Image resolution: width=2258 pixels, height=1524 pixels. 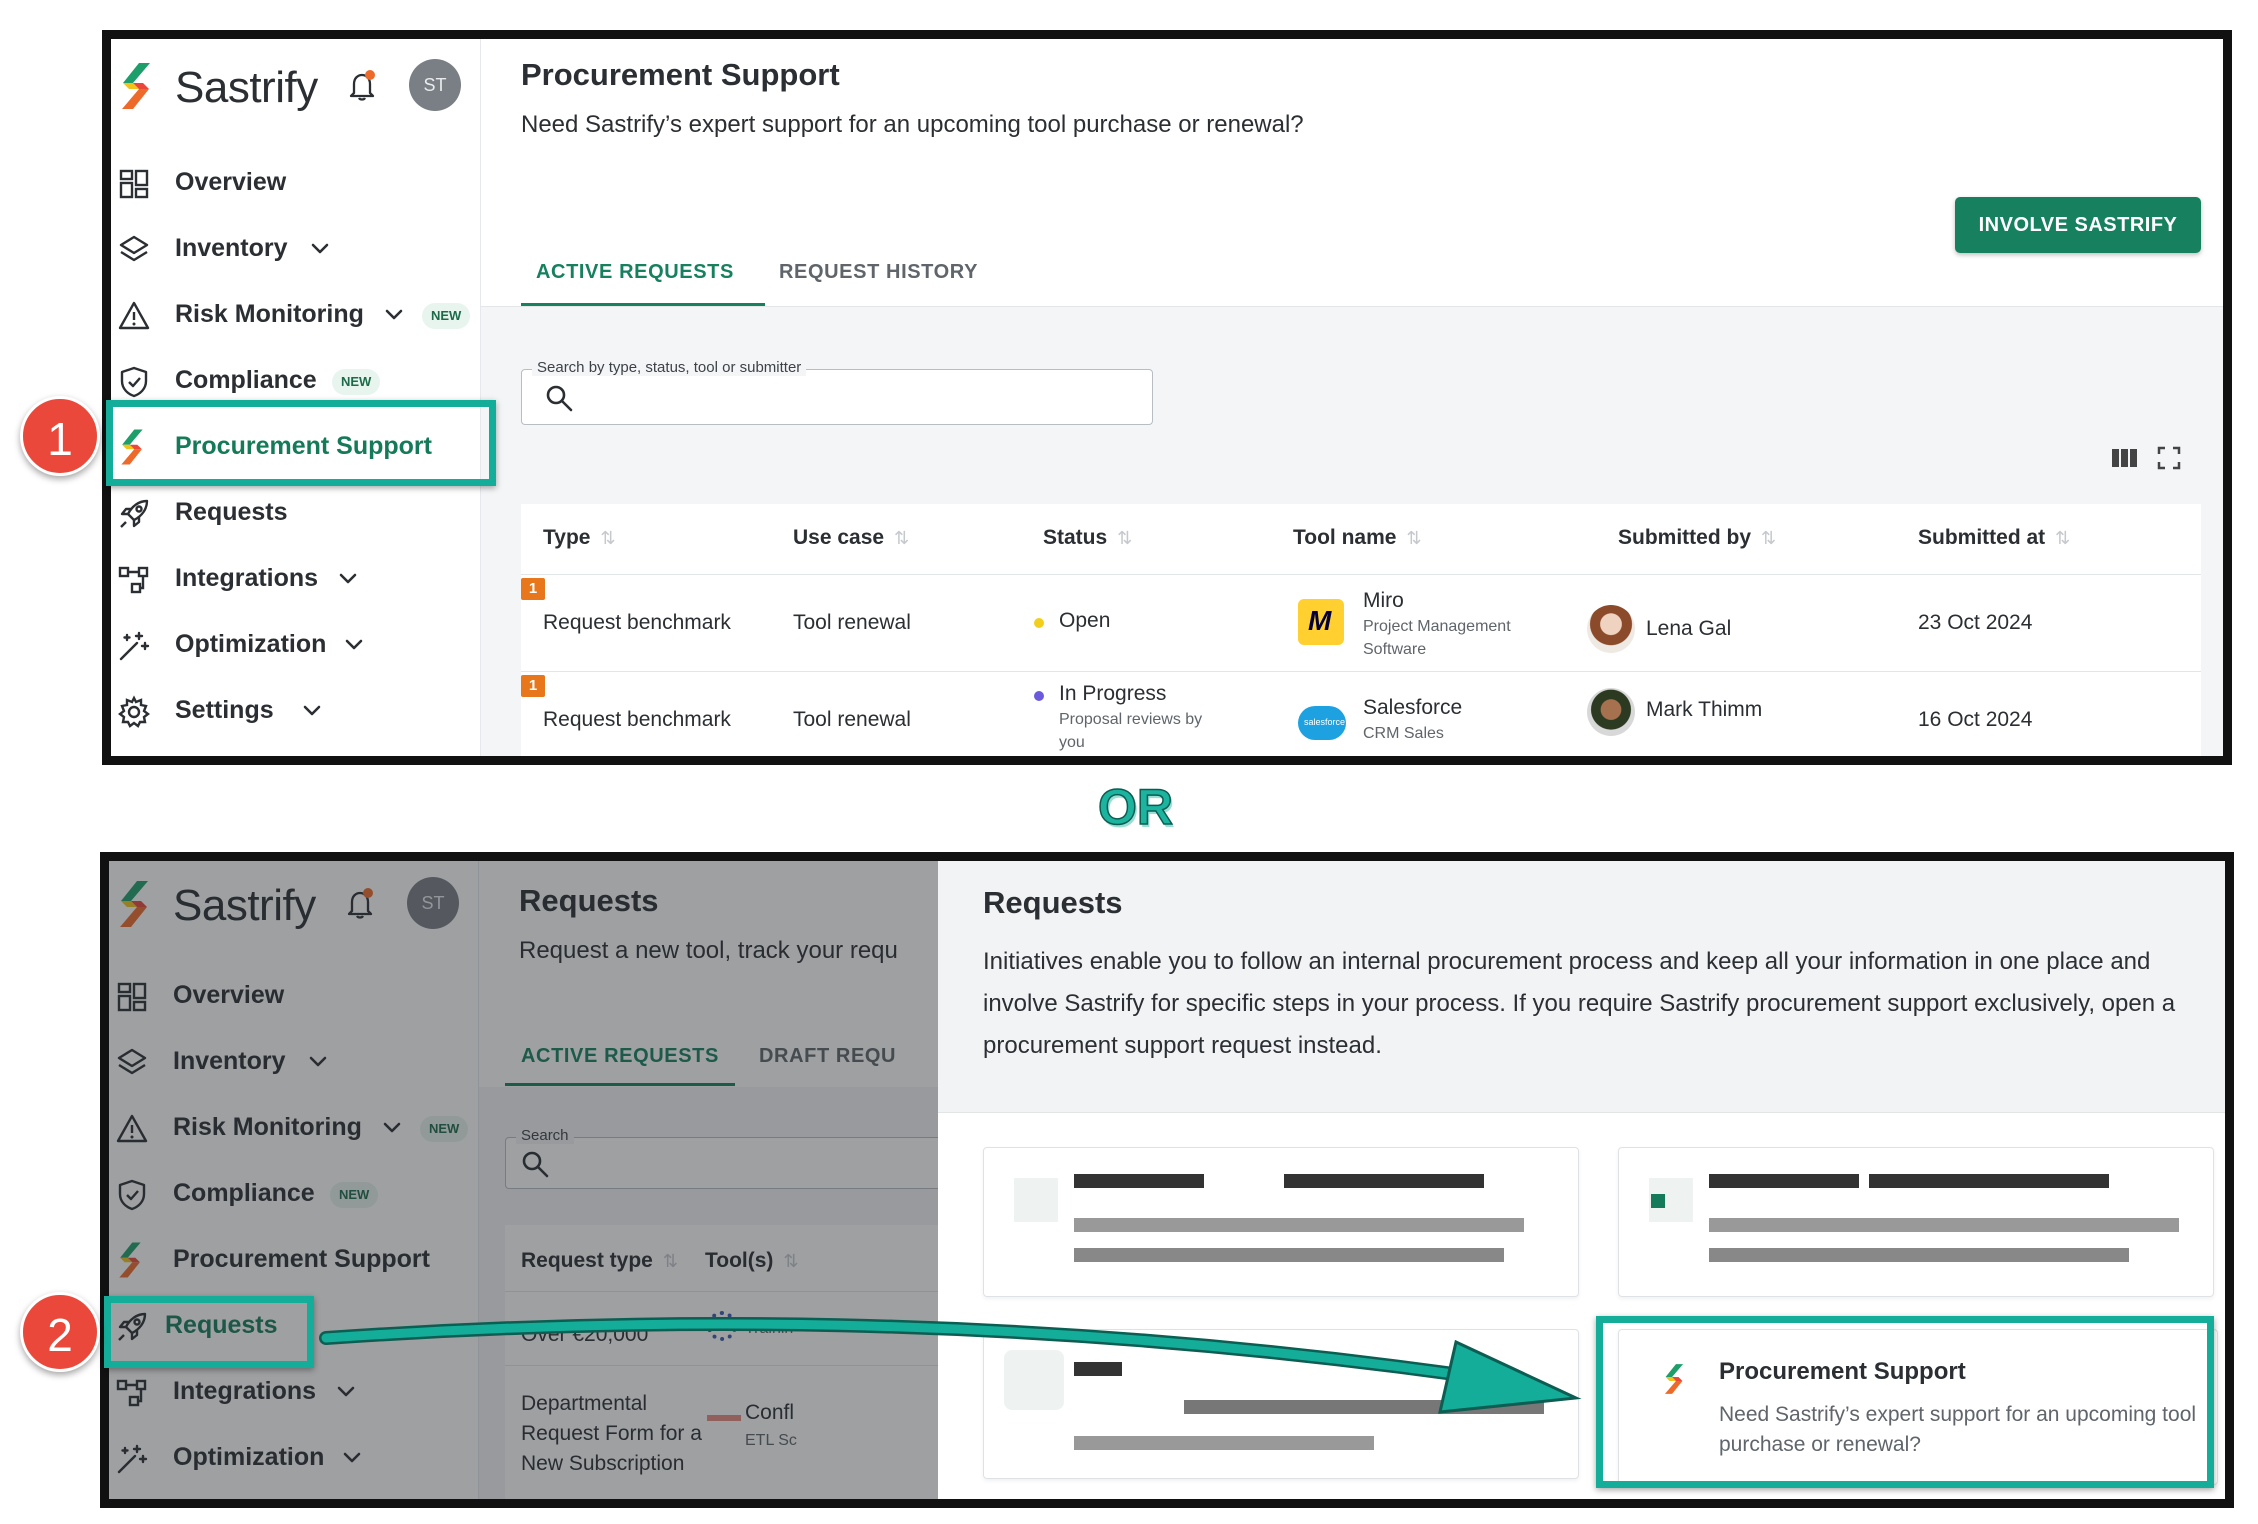 What do you see at coordinates (296, 184) in the screenshot?
I see `sidebar-item-overview: Overview` at bounding box center [296, 184].